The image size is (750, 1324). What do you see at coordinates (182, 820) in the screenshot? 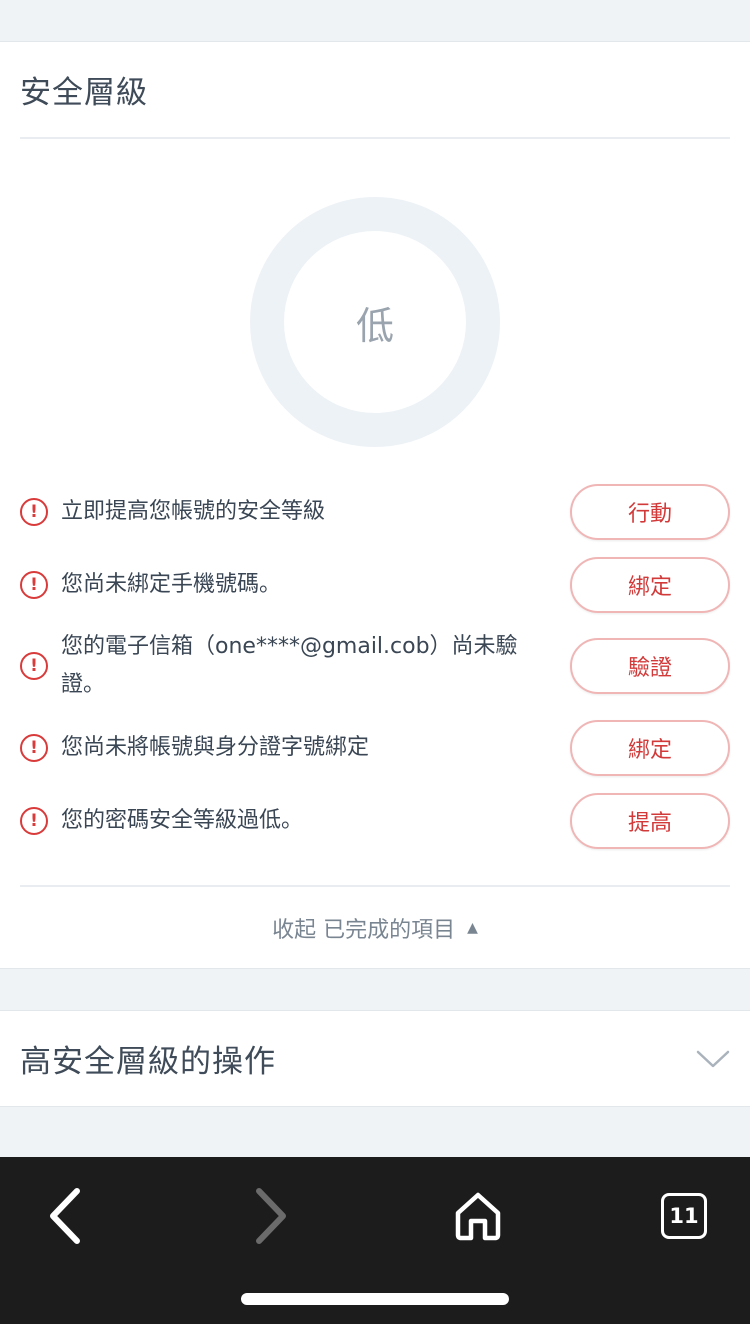
I see `issue-text: 您的密碼安全等級過低。` at bounding box center [182, 820].